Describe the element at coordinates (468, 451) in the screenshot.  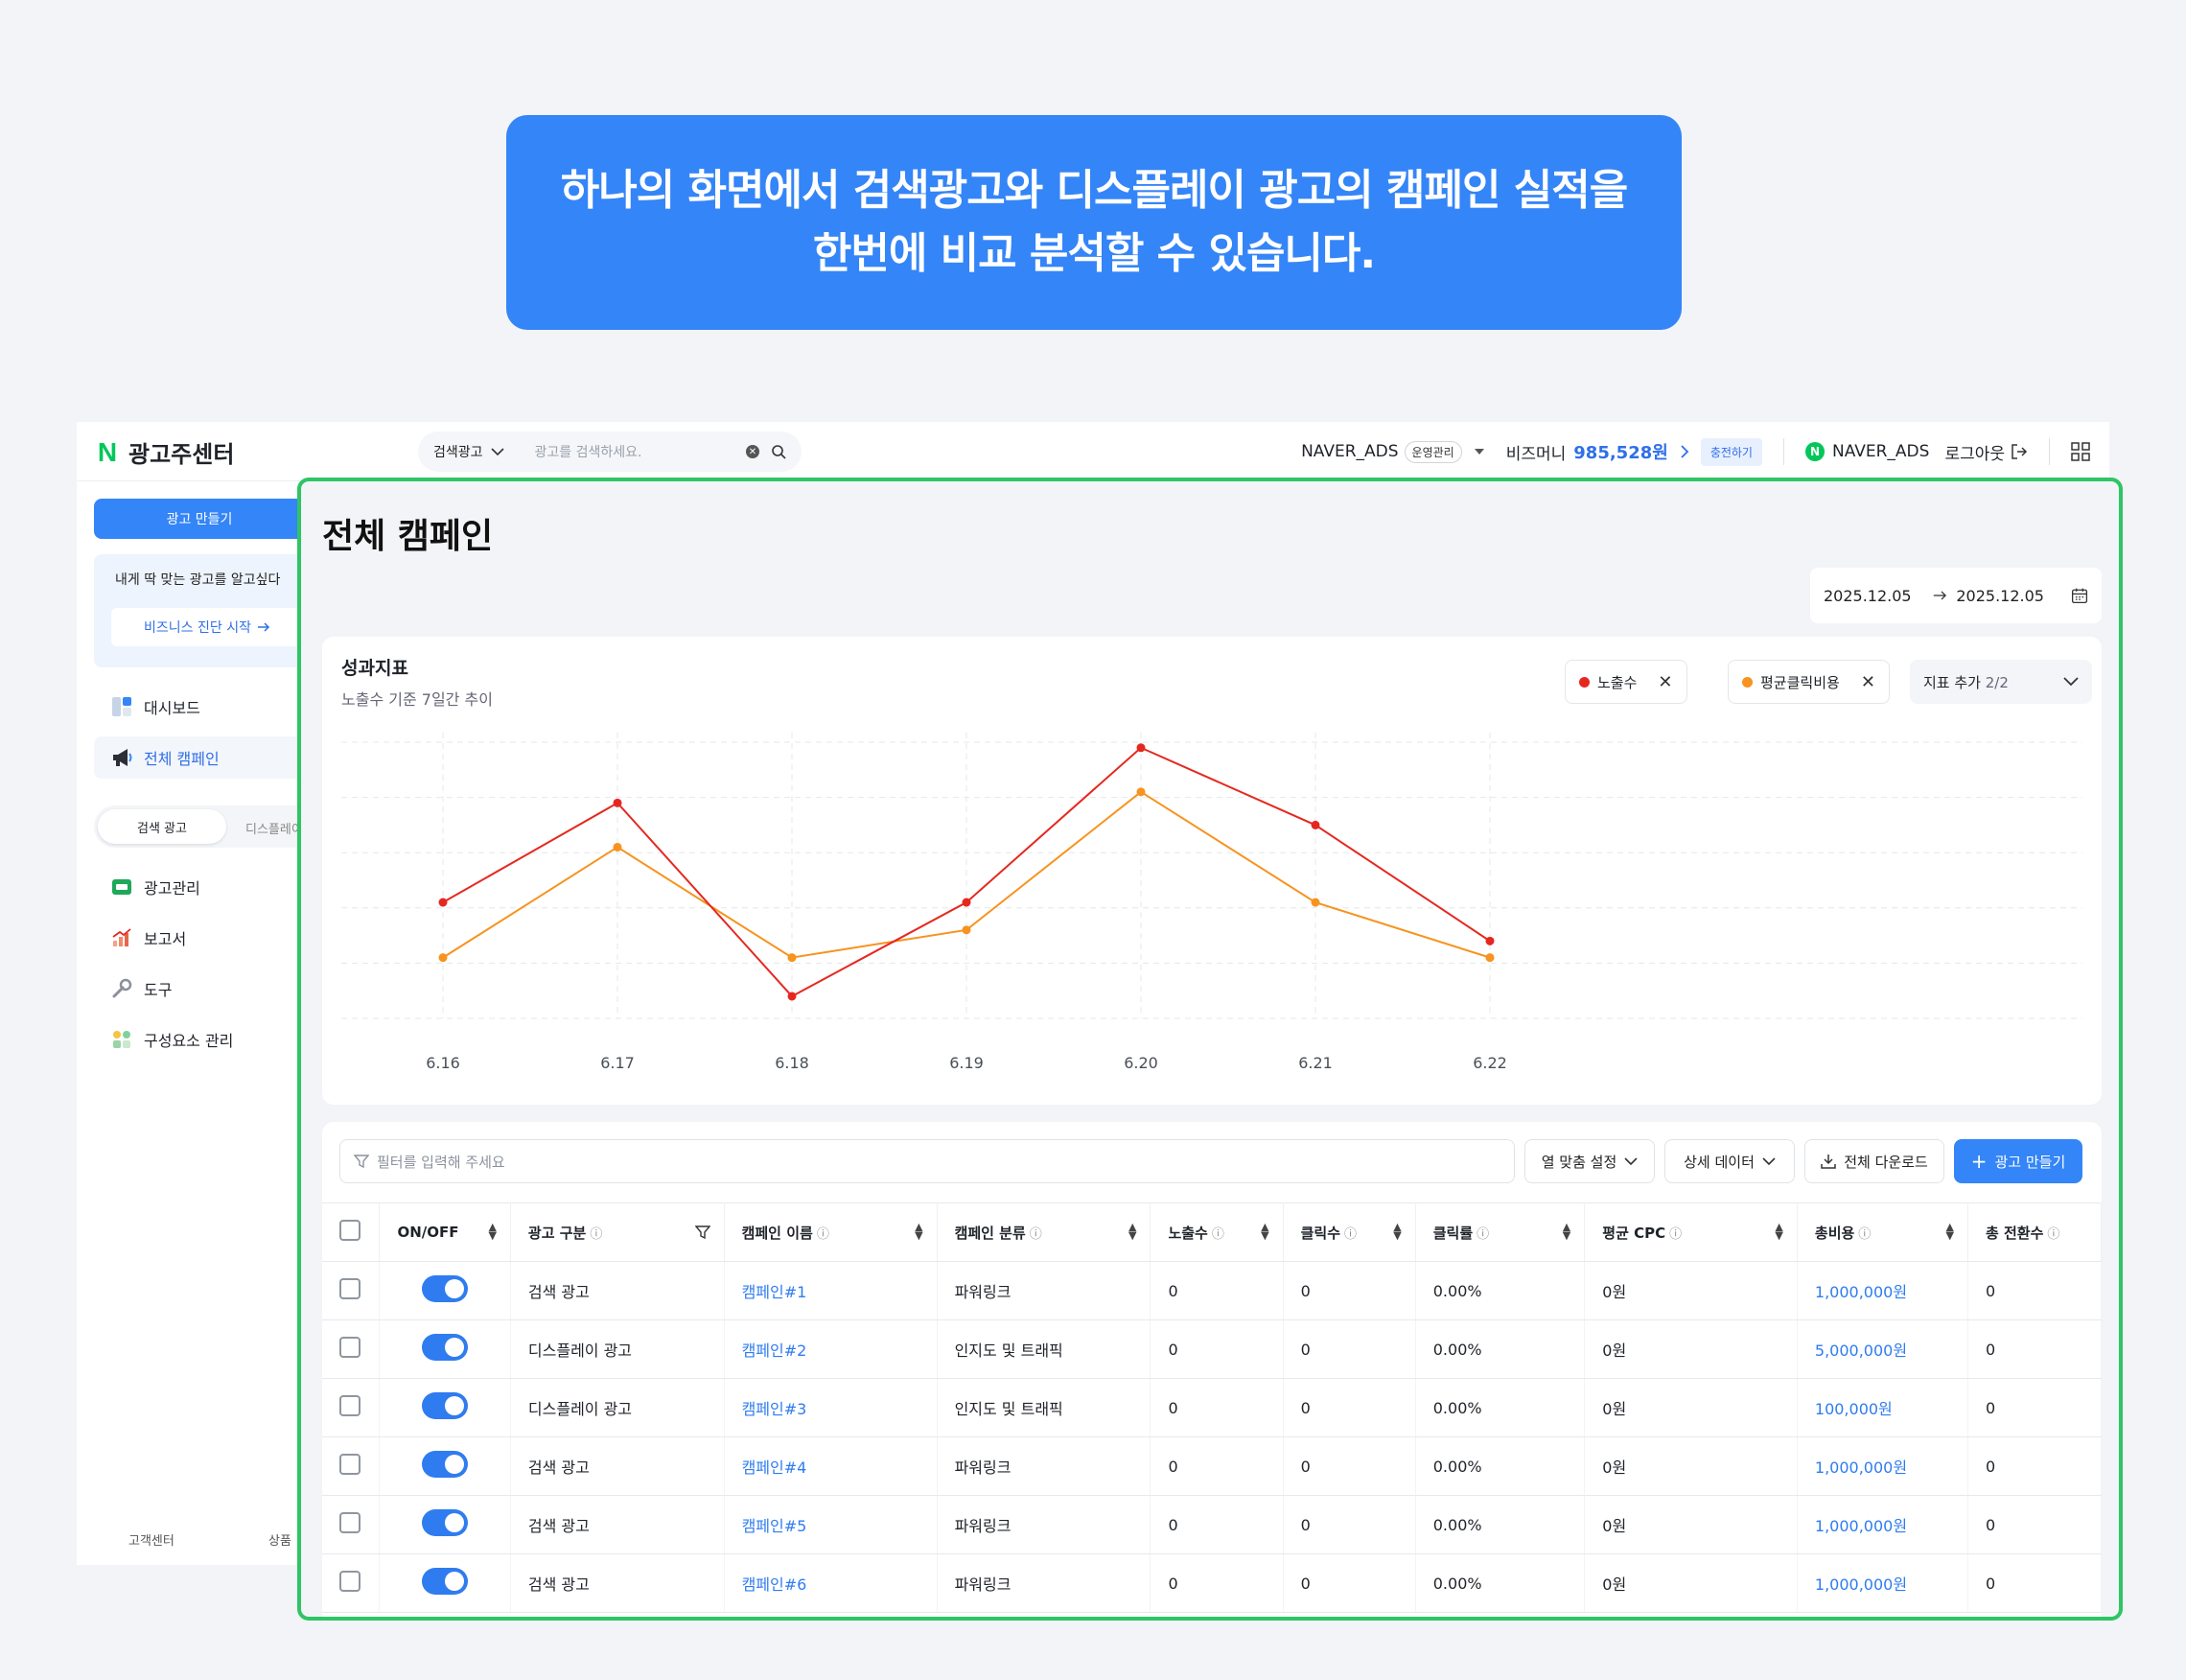
I see `search-category-select: 검색광고` at that location.